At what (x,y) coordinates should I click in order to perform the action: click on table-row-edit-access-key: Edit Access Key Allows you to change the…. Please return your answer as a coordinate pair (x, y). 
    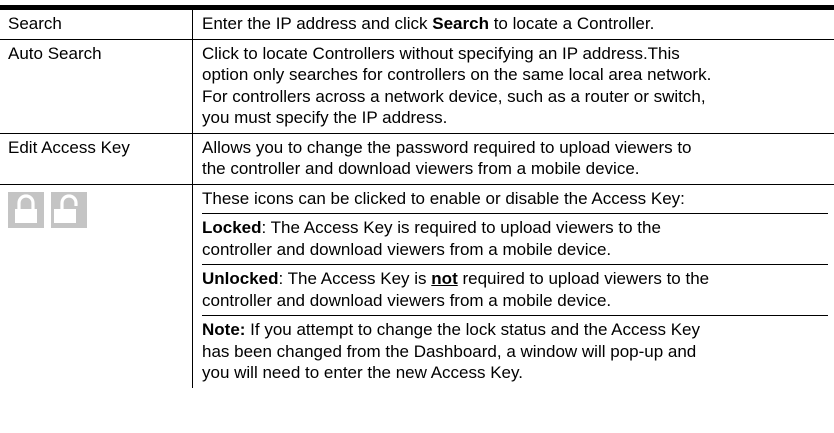
    Looking at the image, I should click on (417, 159).